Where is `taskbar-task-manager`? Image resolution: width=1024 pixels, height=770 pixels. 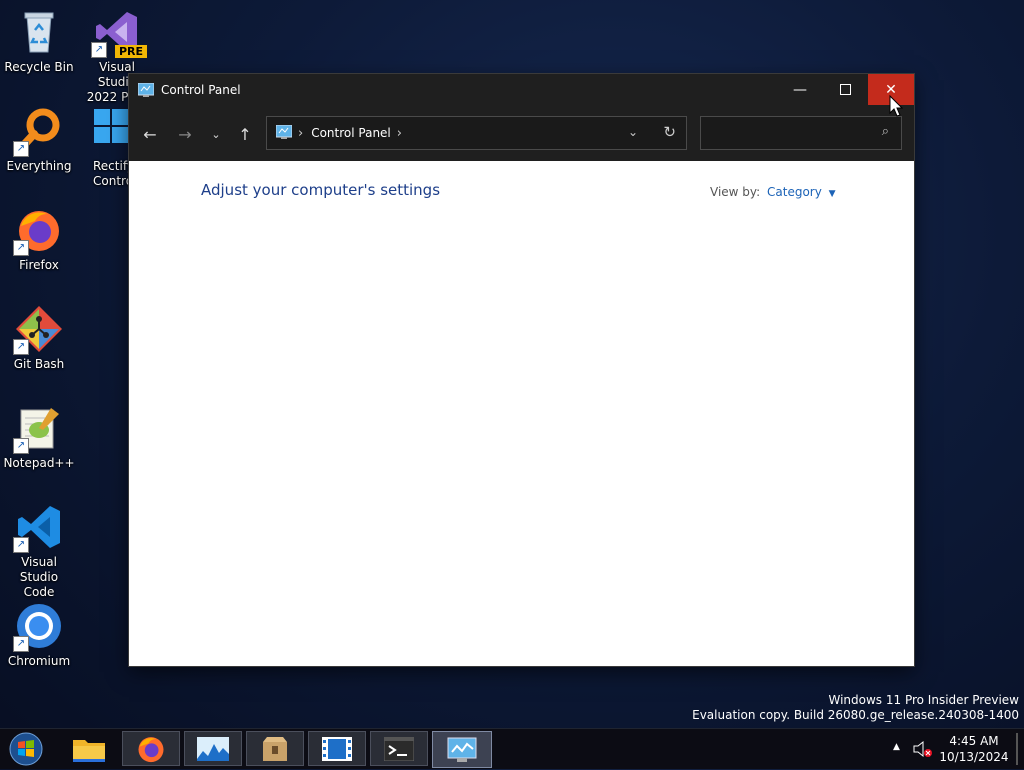 taskbar-task-manager is located at coordinates (213, 748).